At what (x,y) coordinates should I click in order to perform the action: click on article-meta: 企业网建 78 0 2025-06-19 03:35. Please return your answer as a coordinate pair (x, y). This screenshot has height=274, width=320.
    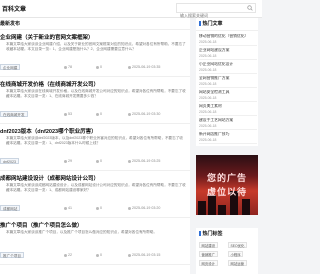
    Looking at the image, I should click on (95, 68).